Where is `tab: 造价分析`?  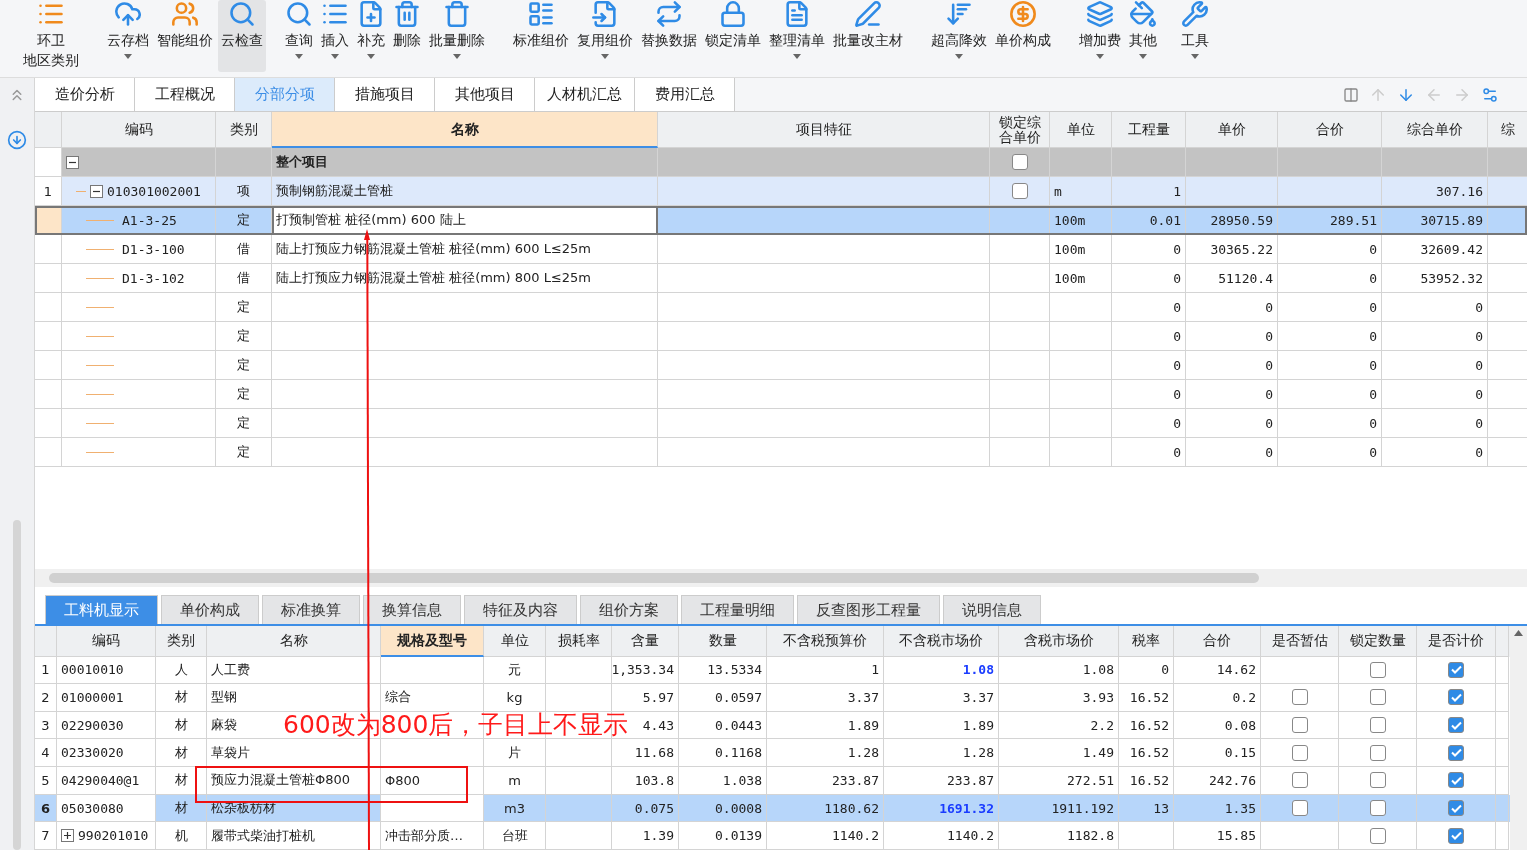
tab: 造价分析 is located at coordinates (85, 94).